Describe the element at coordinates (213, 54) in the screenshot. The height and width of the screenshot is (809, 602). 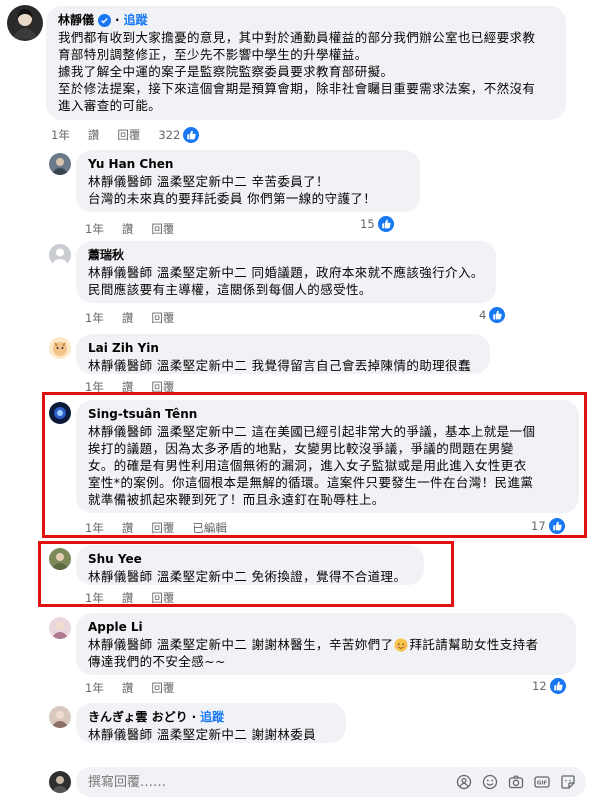
I see `comment-line: 育部特別調整修正，至少先不影響中學生的升學權益。` at that location.